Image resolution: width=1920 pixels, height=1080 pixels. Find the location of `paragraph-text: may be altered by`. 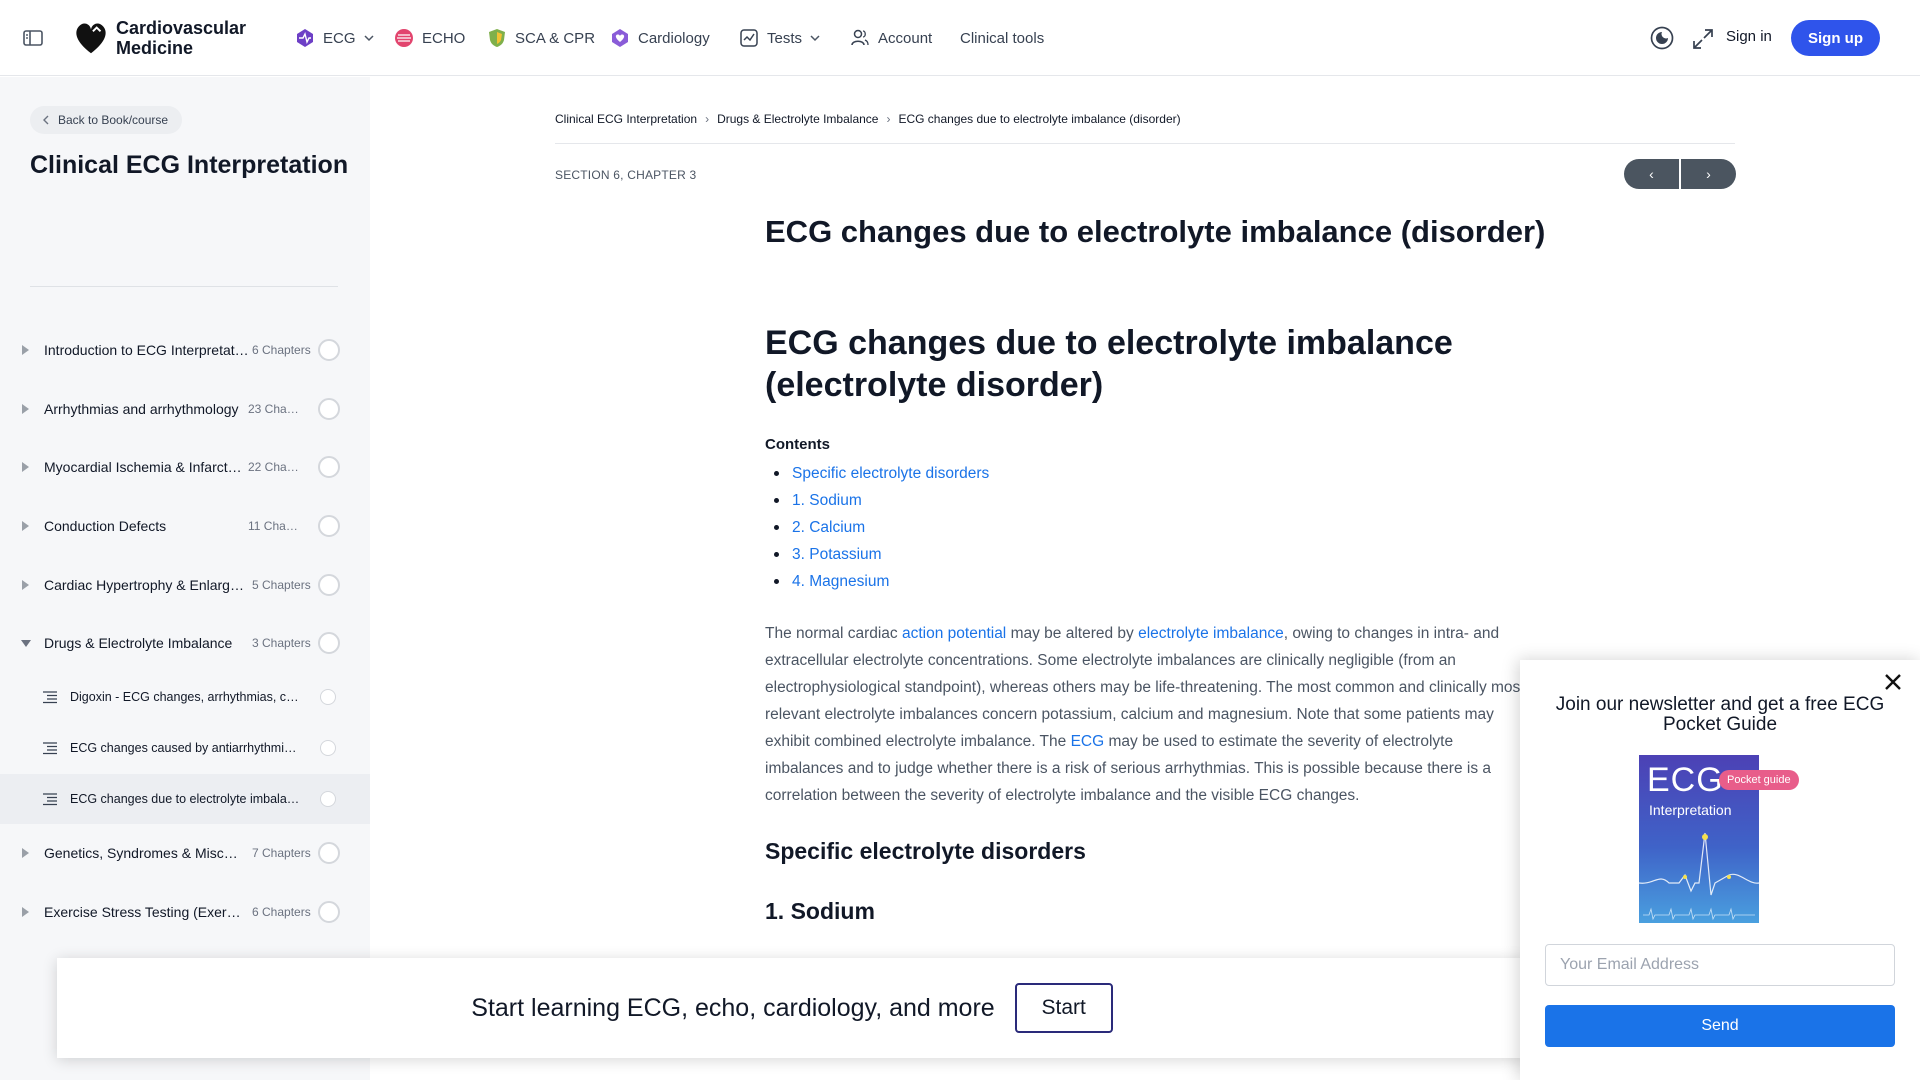

paragraph-text: may be altered by is located at coordinates (1072, 633).